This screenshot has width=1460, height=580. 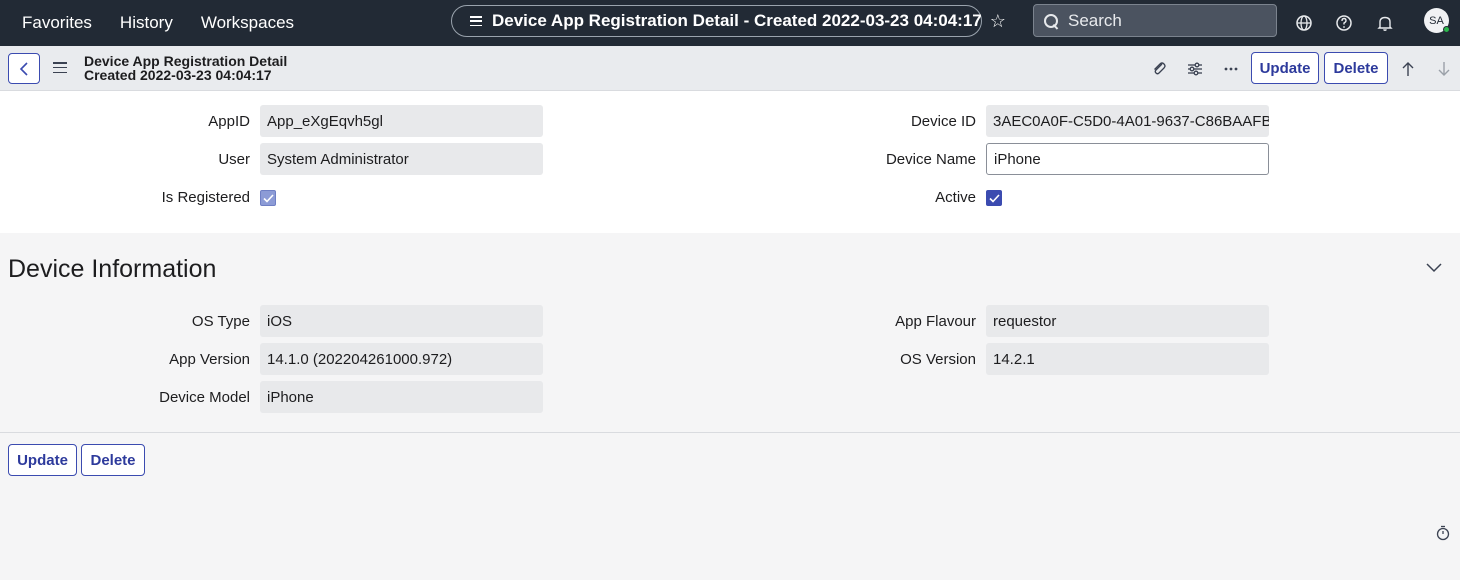 I want to click on bell-icon, so click(x=1385, y=23).